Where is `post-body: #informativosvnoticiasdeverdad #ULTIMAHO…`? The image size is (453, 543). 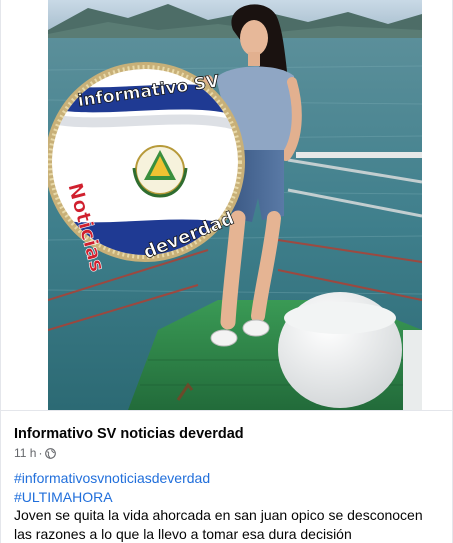 post-body: #informativosvnoticiasdeverdad #ULTIMAHO… is located at coordinates (229, 506).